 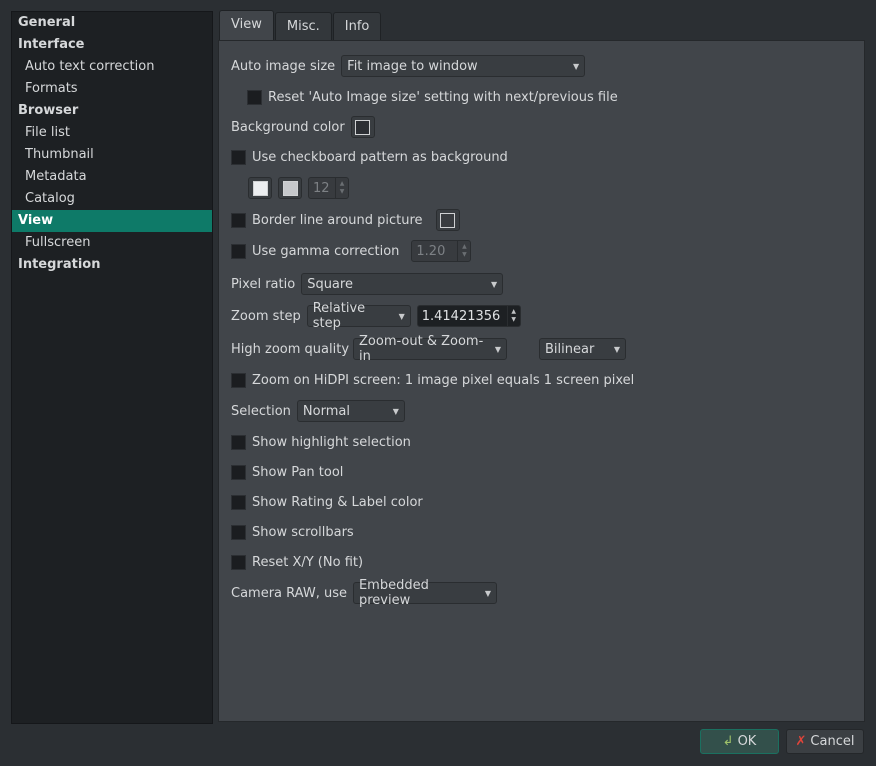 I want to click on ok-arrow-icon: ↲, so click(x=728, y=741).